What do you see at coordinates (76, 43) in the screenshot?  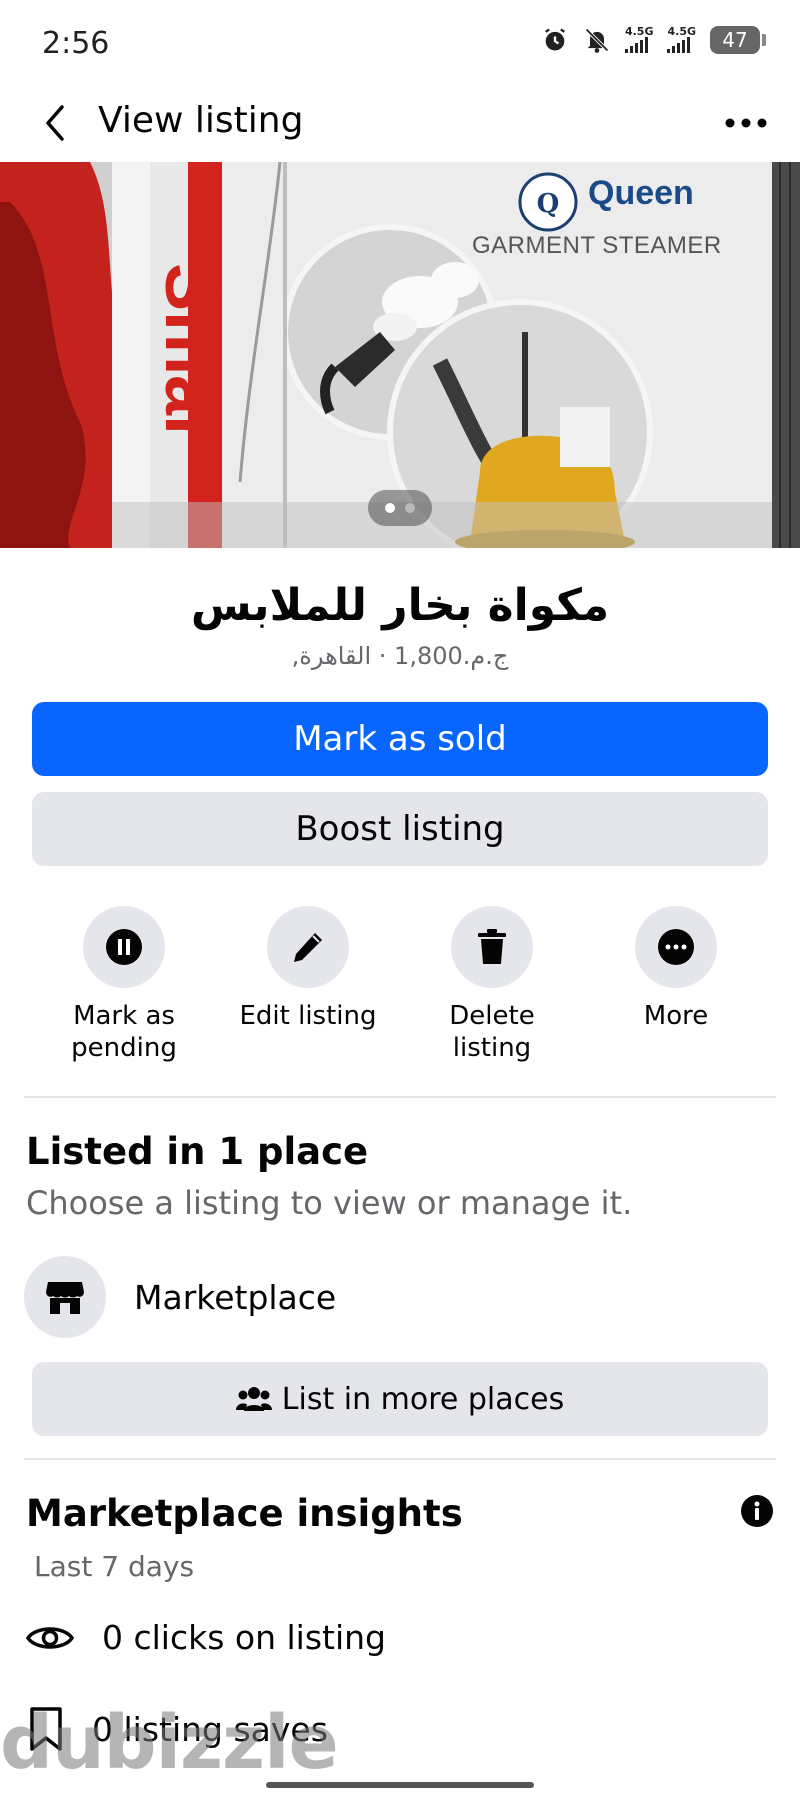 I see `status-time: 2:56` at bounding box center [76, 43].